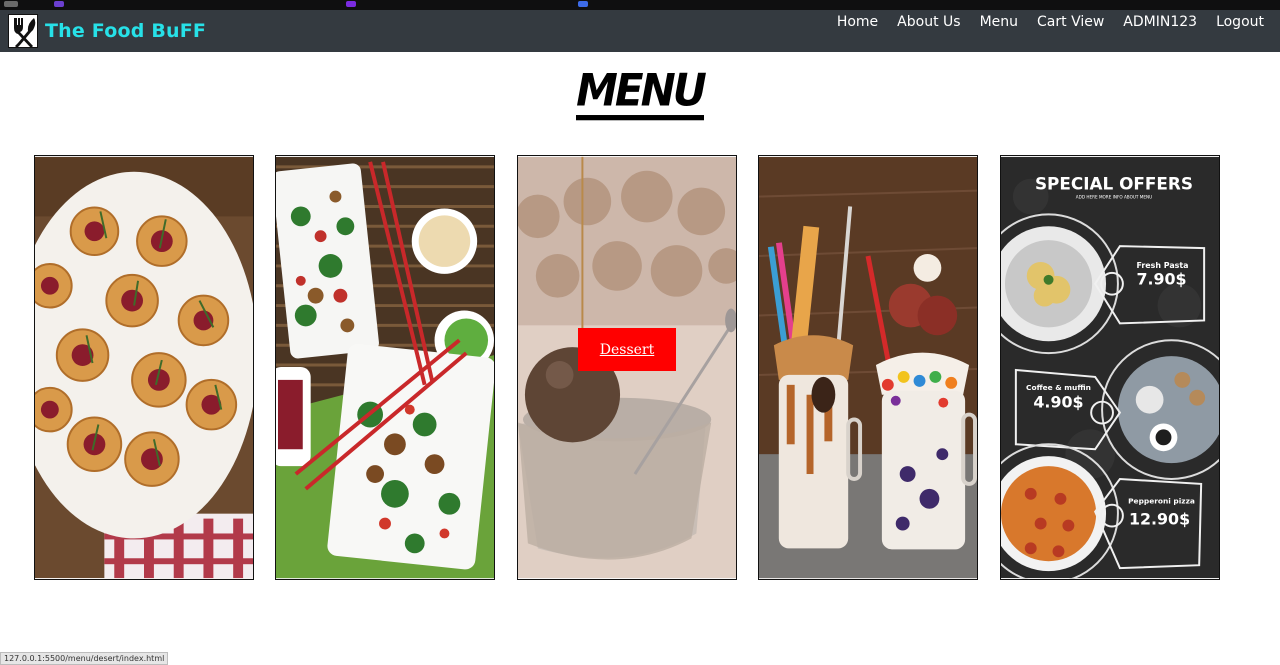 The height and width of the screenshot is (665, 1280). I want to click on offer-2-price: 4.90$, so click(1058, 402).